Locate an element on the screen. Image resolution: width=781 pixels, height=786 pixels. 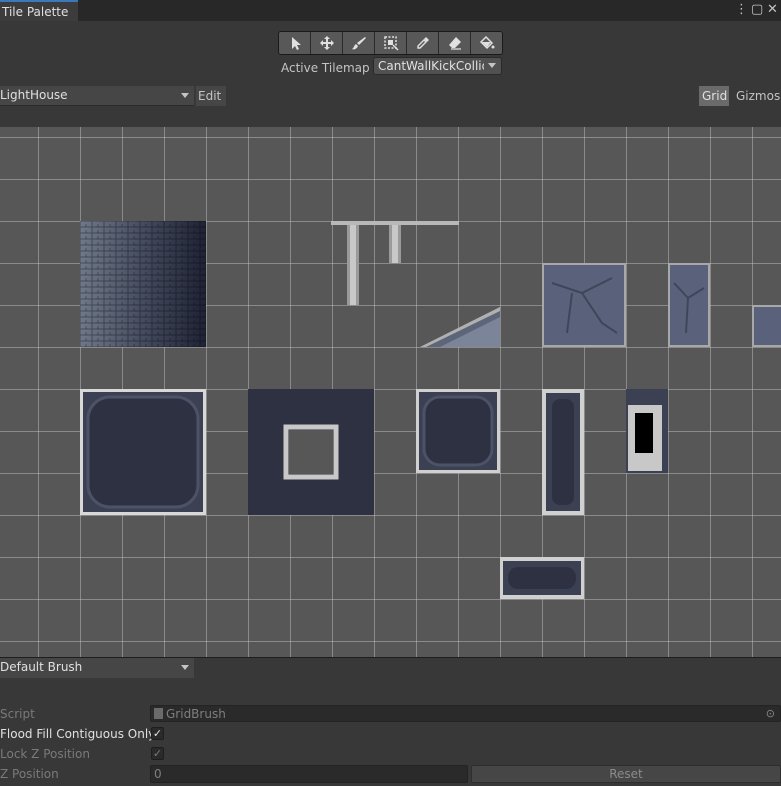
fill-tool-button is located at coordinates (486, 43).